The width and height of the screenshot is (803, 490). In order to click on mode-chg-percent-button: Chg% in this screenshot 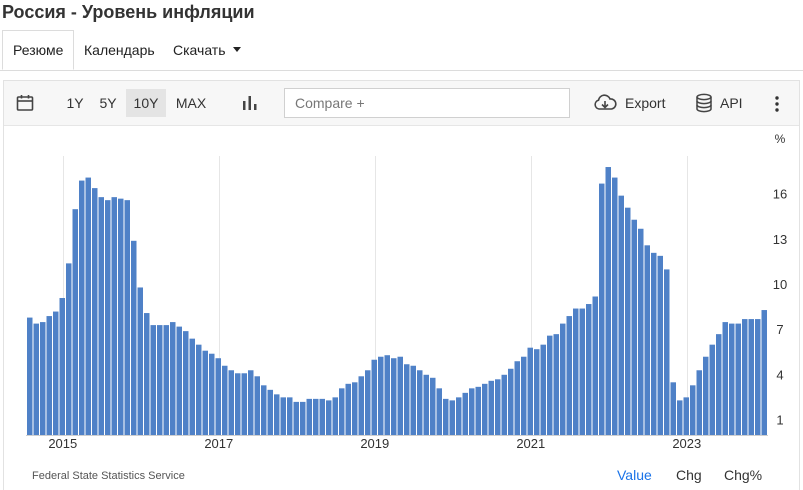, I will do `click(743, 475)`.